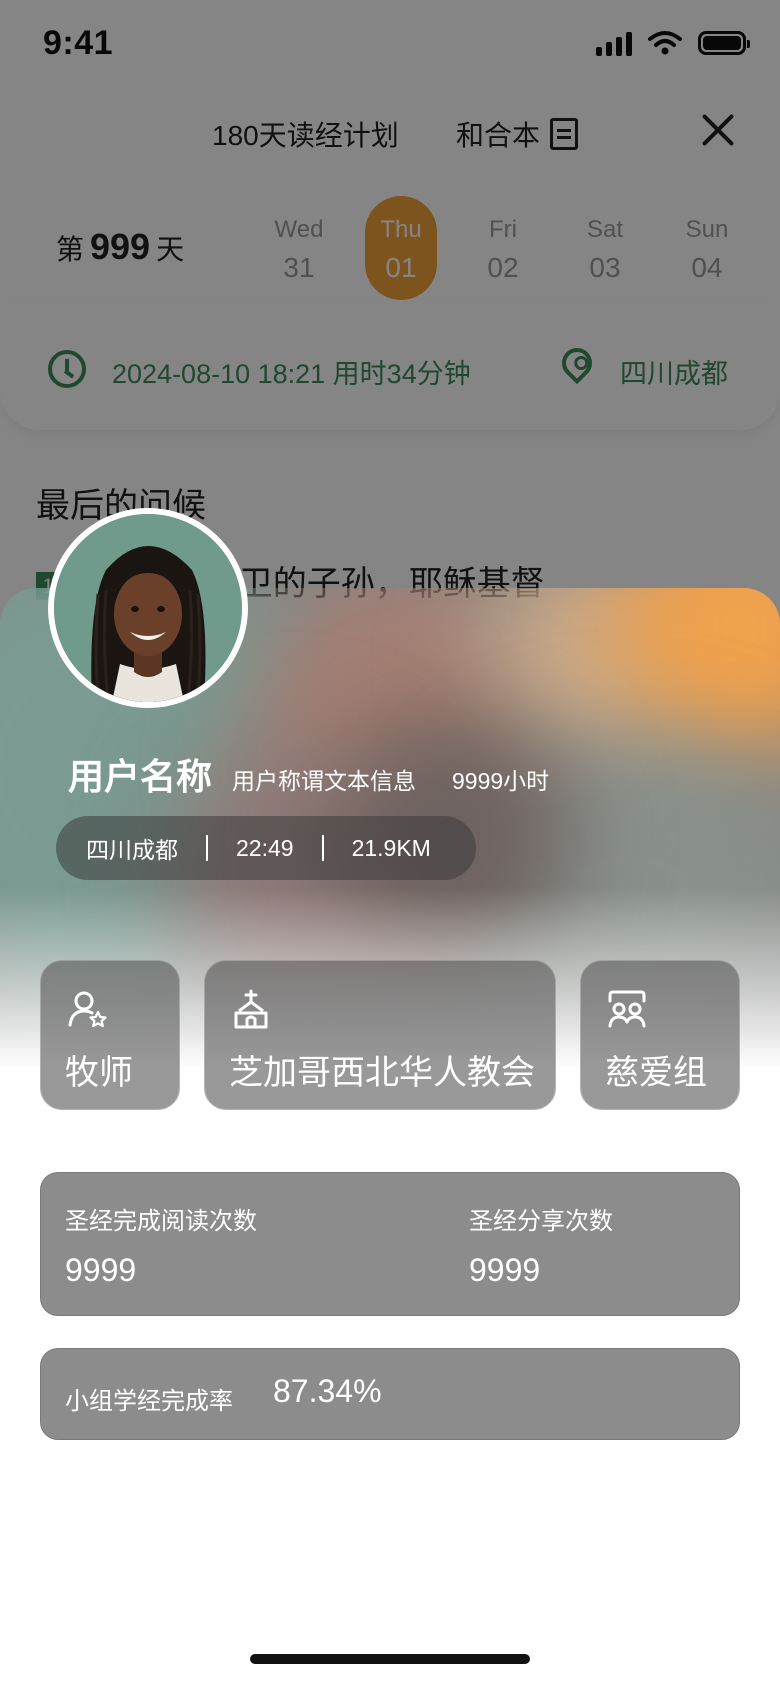  I want to click on role-church-label: 芝加哥西北华人教会, so click(382, 1073).